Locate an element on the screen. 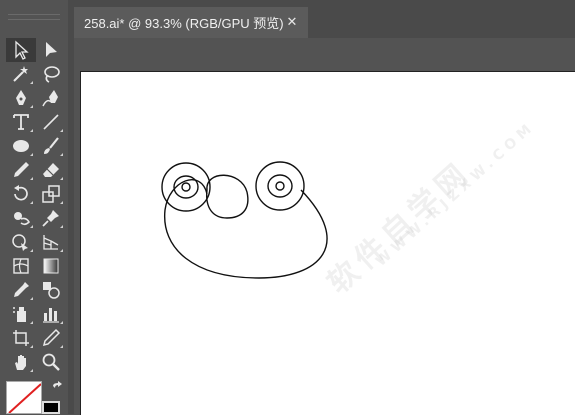 This screenshot has height=415, width=575. blend-tool is located at coordinates (51, 290).